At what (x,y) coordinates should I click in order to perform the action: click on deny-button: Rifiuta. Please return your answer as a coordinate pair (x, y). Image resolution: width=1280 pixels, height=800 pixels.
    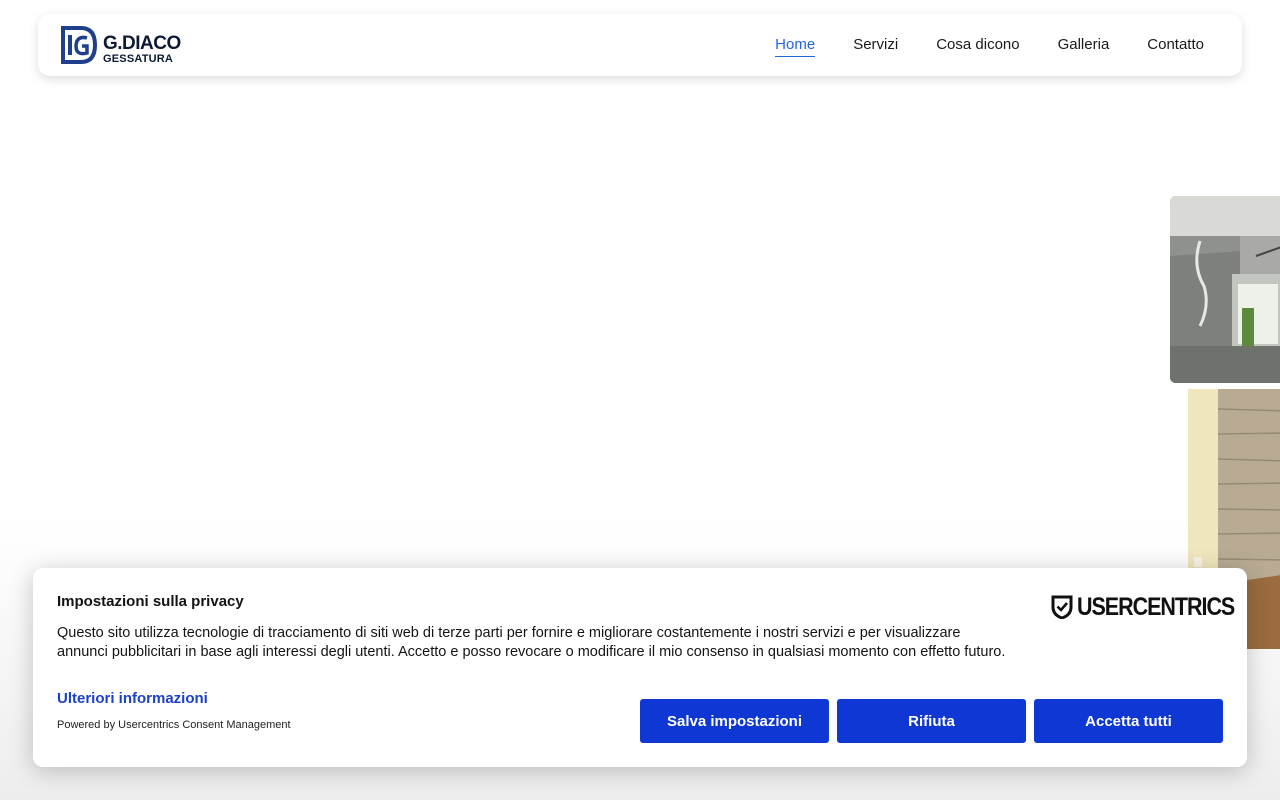
    Looking at the image, I should click on (931, 721).